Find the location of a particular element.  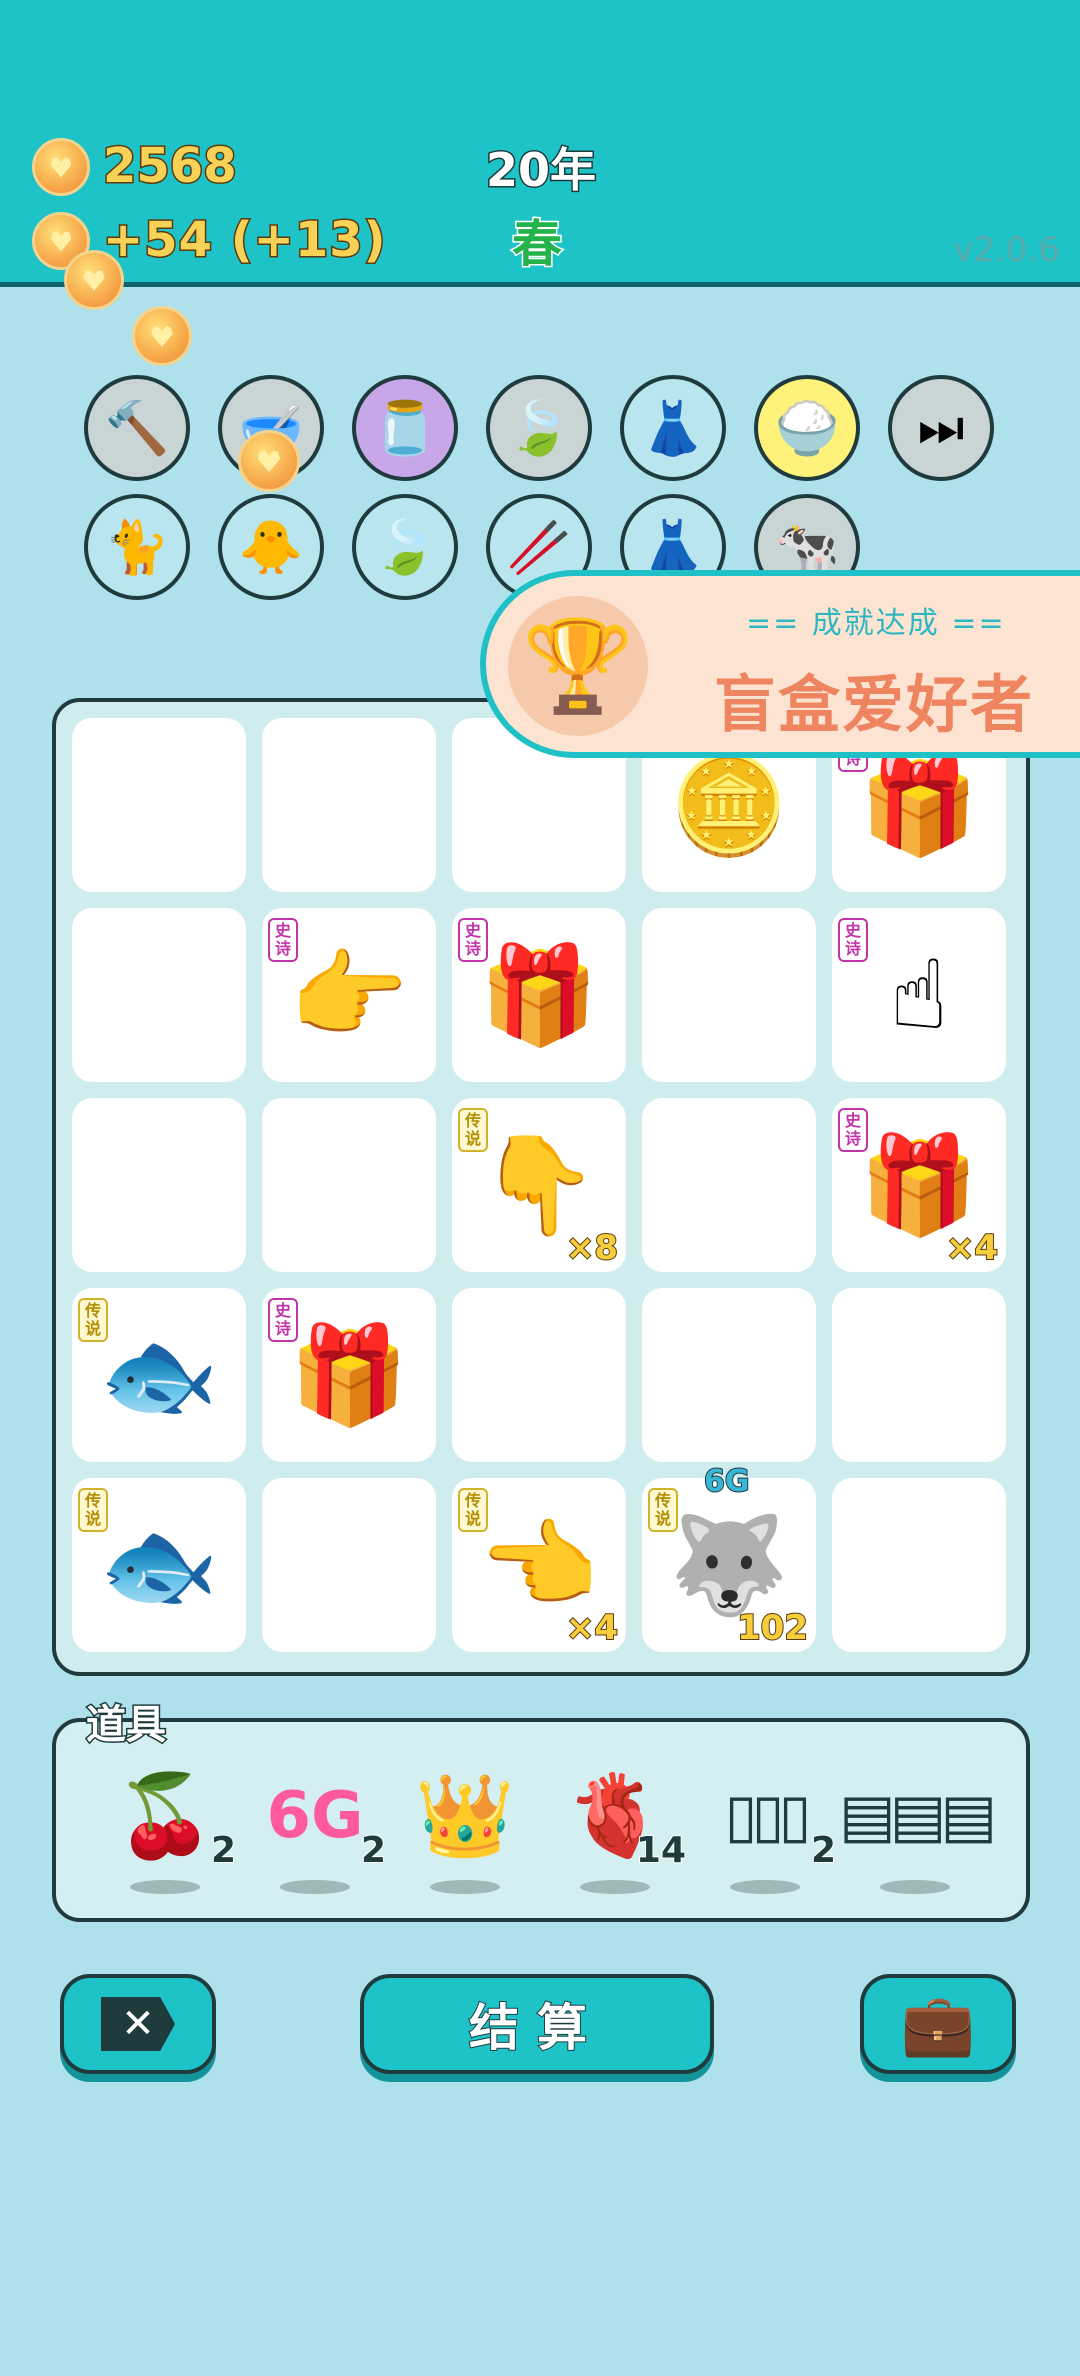

leaf-icon-2: 🍃 is located at coordinates (405, 547).